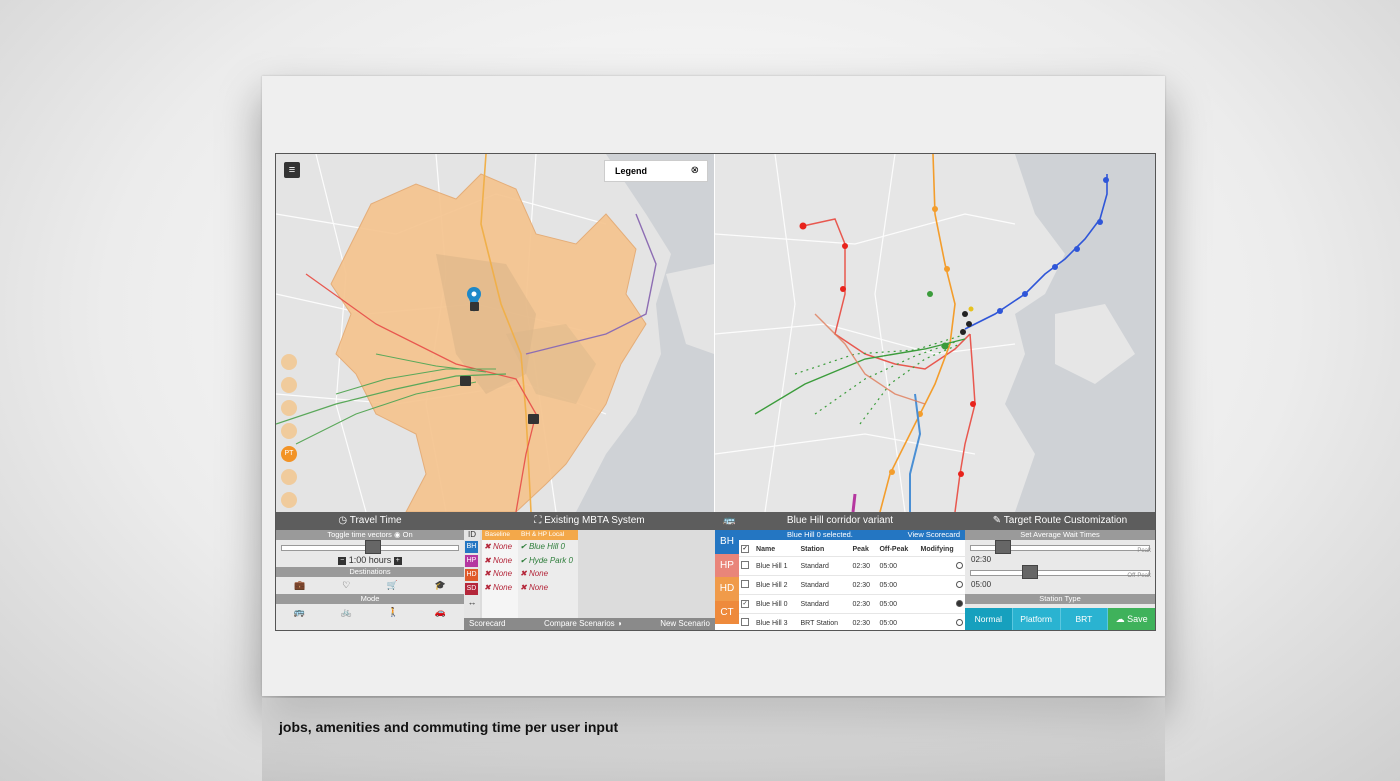  I want to click on scorecard-button: Scorecard, so click(487, 624).